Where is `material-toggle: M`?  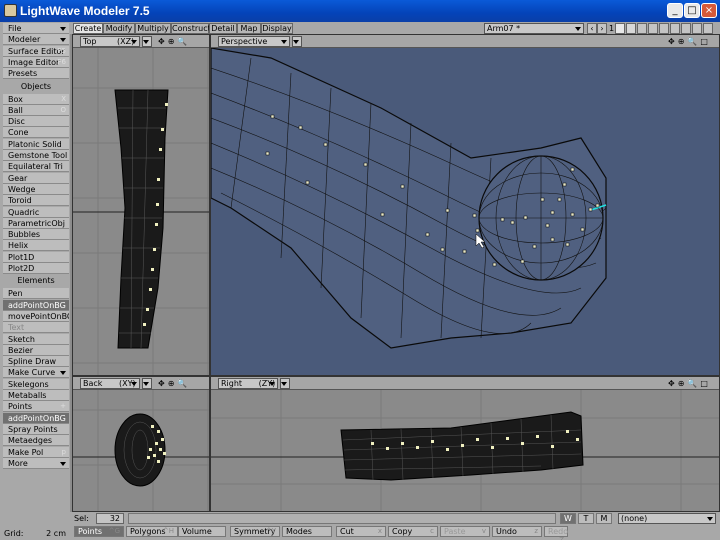 material-toggle: M is located at coordinates (604, 518).